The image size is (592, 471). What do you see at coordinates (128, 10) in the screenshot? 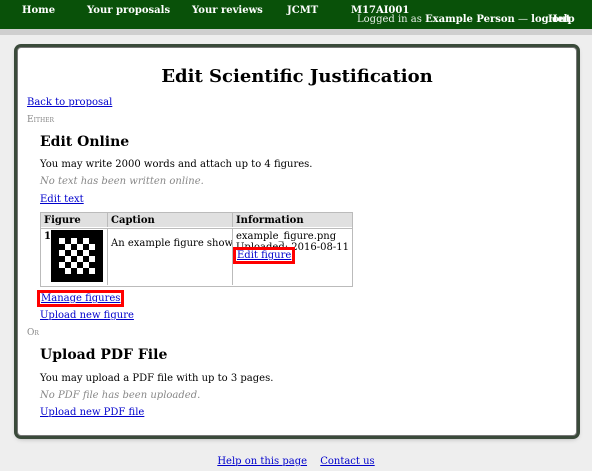
I see `nav-proposals-link: Your proposals` at bounding box center [128, 10].